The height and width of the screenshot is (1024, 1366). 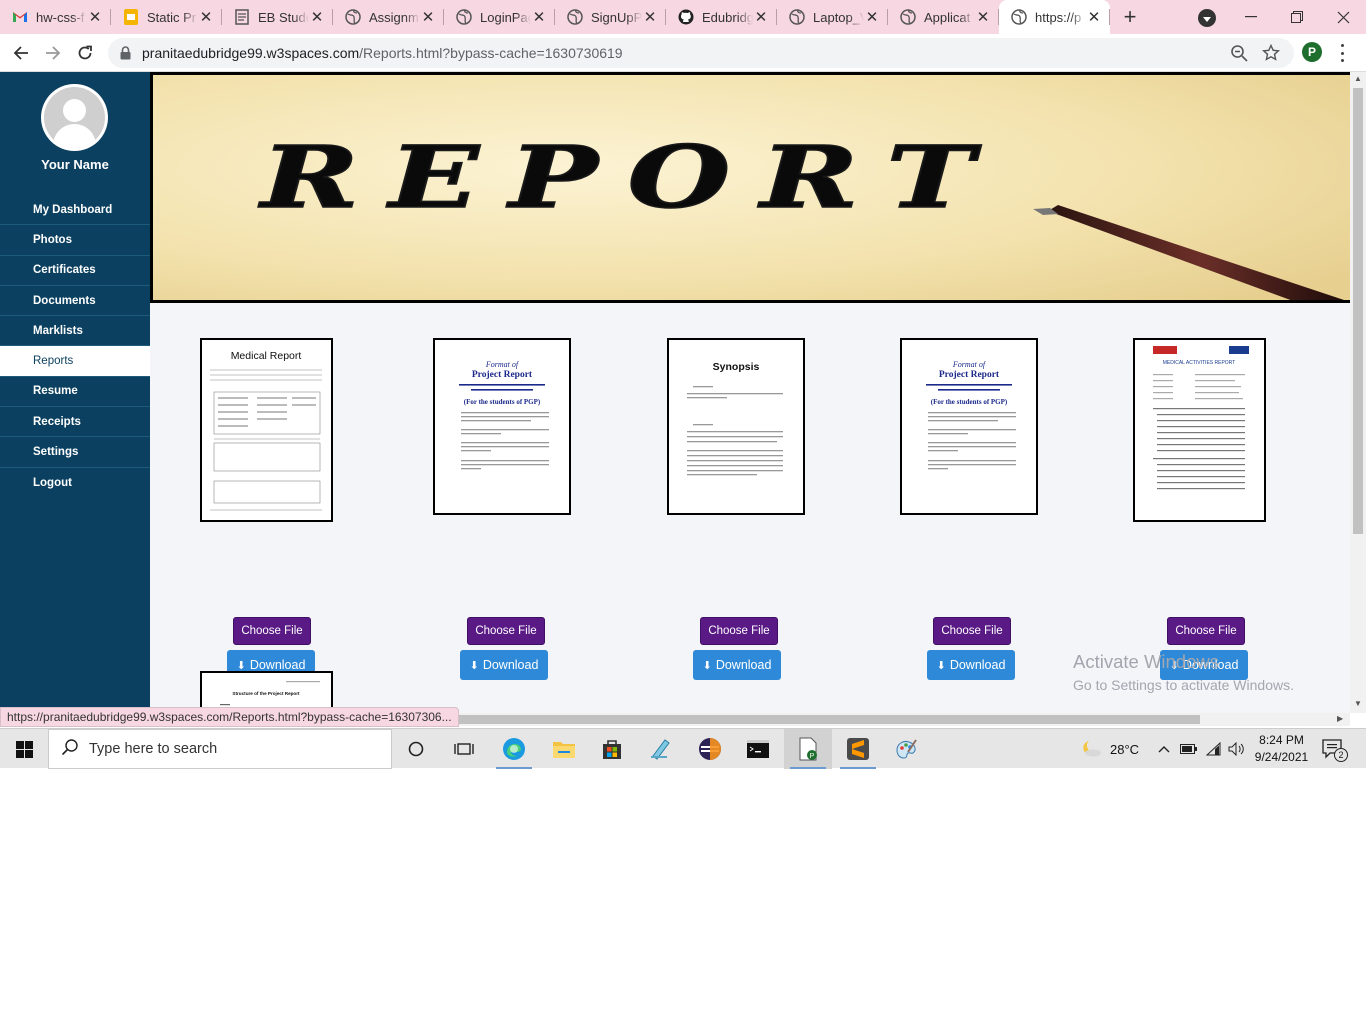 I want to click on user-avatar, so click(x=74, y=117).